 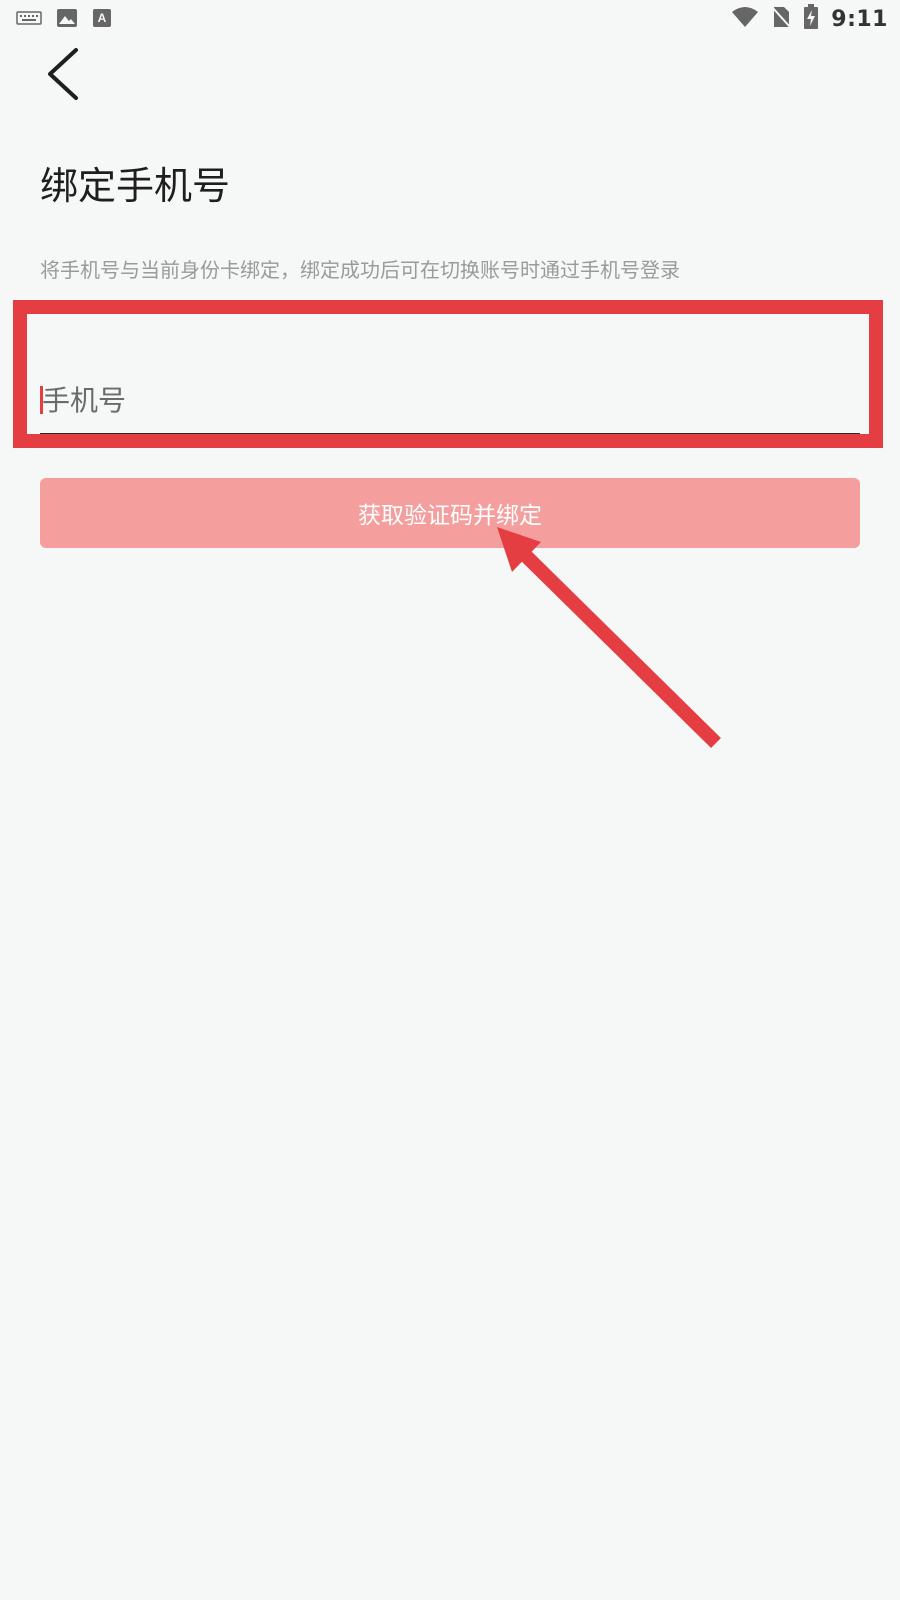 What do you see at coordinates (745, 19) in the screenshot?
I see `wifi-icon` at bounding box center [745, 19].